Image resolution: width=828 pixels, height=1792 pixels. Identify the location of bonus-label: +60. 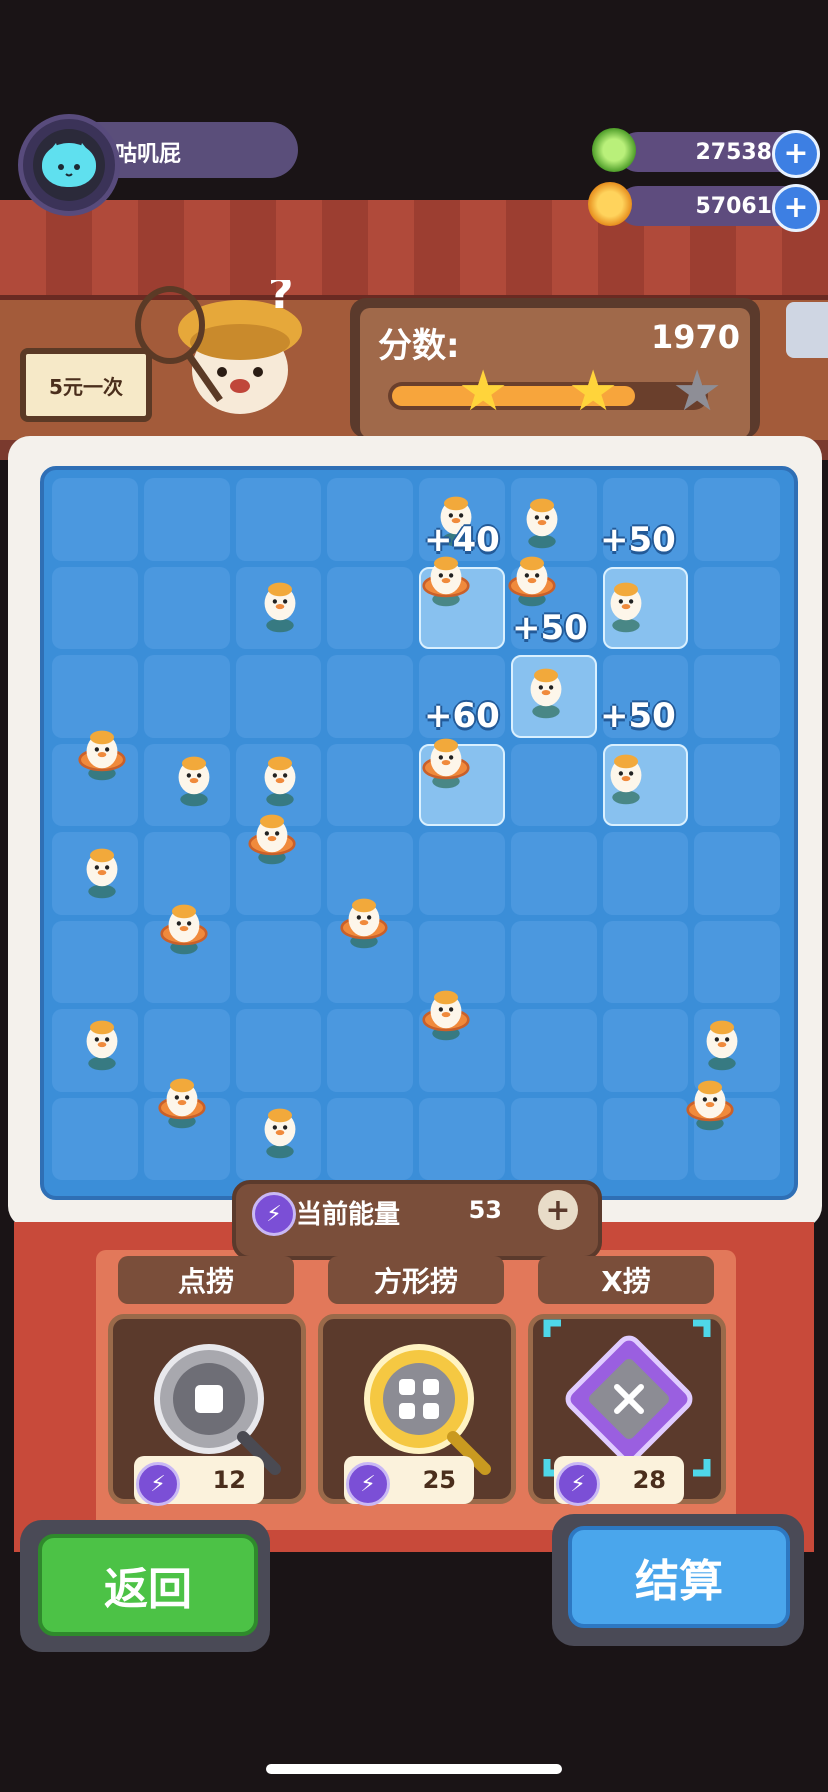
(462, 716).